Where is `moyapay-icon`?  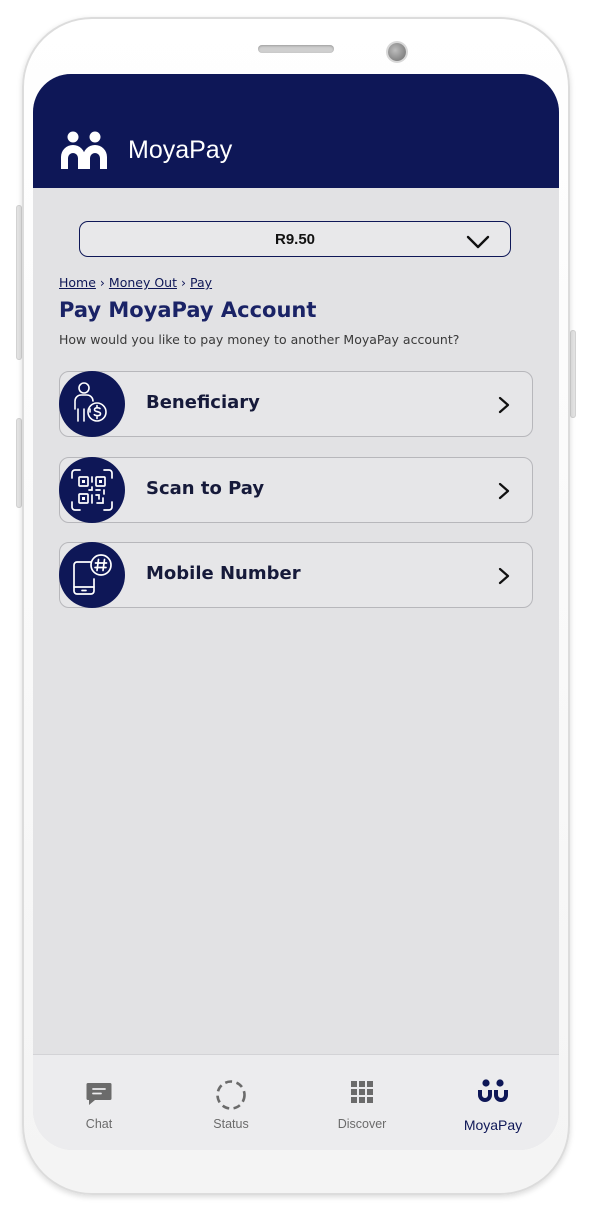 moyapay-icon is located at coordinates (493, 1090).